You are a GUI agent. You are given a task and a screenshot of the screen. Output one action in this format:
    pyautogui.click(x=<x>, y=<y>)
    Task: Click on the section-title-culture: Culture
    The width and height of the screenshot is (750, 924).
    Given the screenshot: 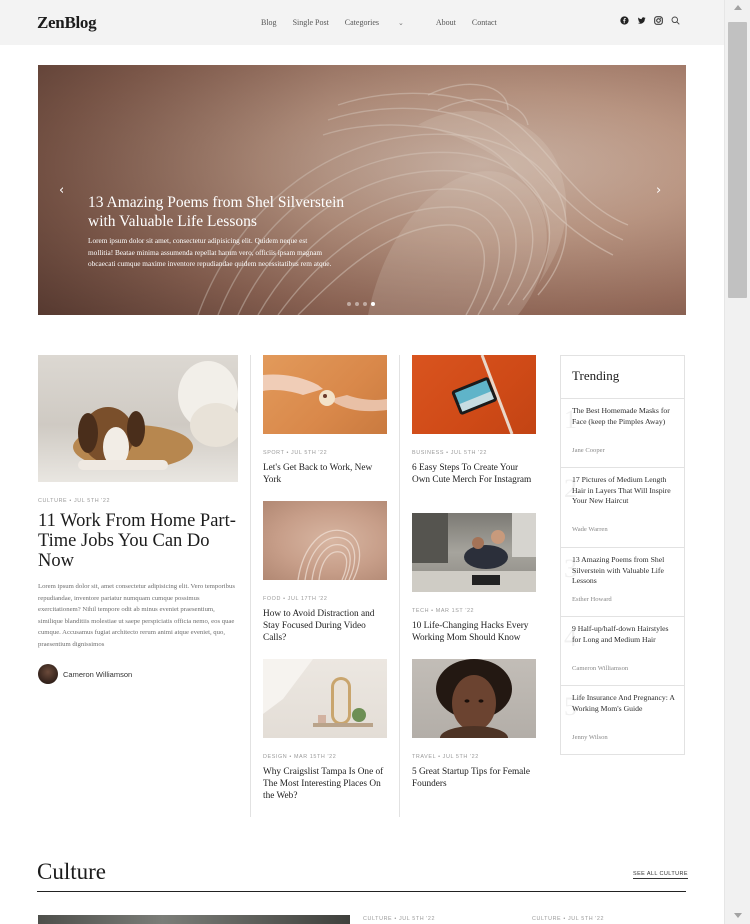 What is the action you would take?
    pyautogui.click(x=71, y=871)
    